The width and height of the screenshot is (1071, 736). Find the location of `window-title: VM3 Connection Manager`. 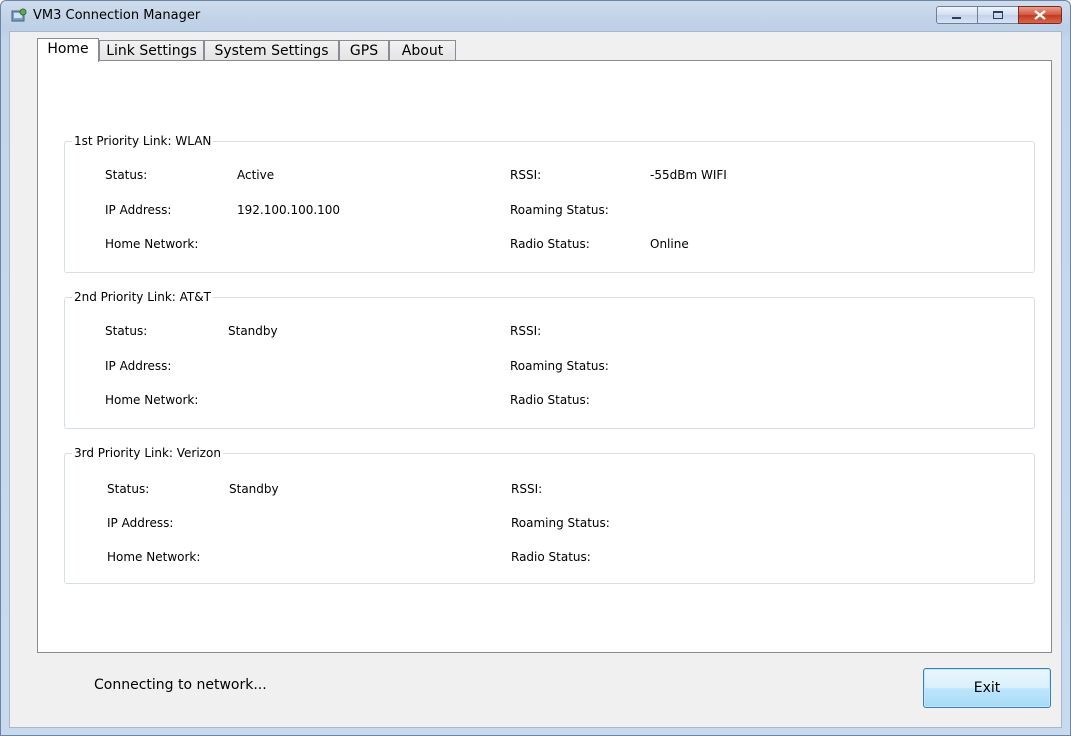

window-title: VM3 Connection Manager is located at coordinates (117, 15).